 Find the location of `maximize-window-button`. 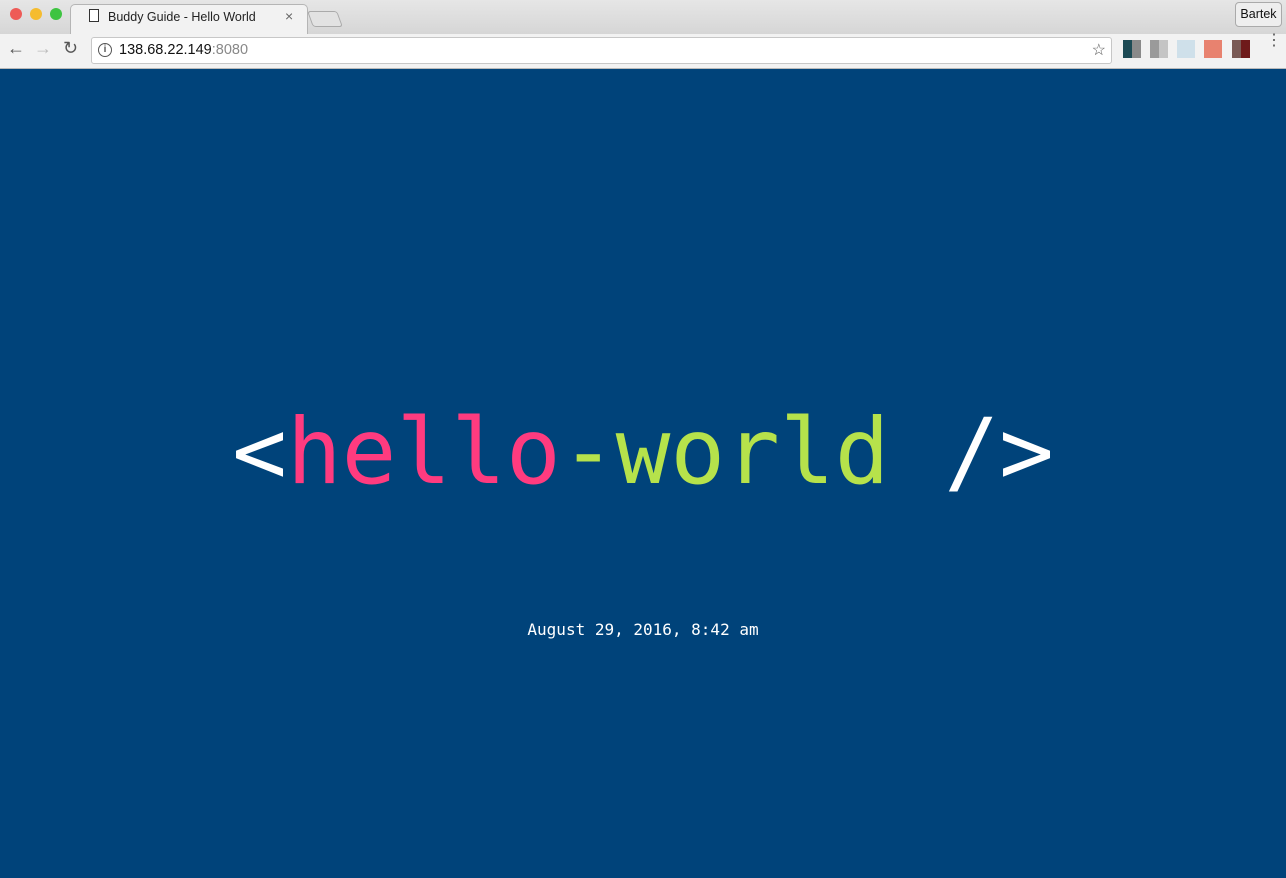

maximize-window-button is located at coordinates (56, 14).